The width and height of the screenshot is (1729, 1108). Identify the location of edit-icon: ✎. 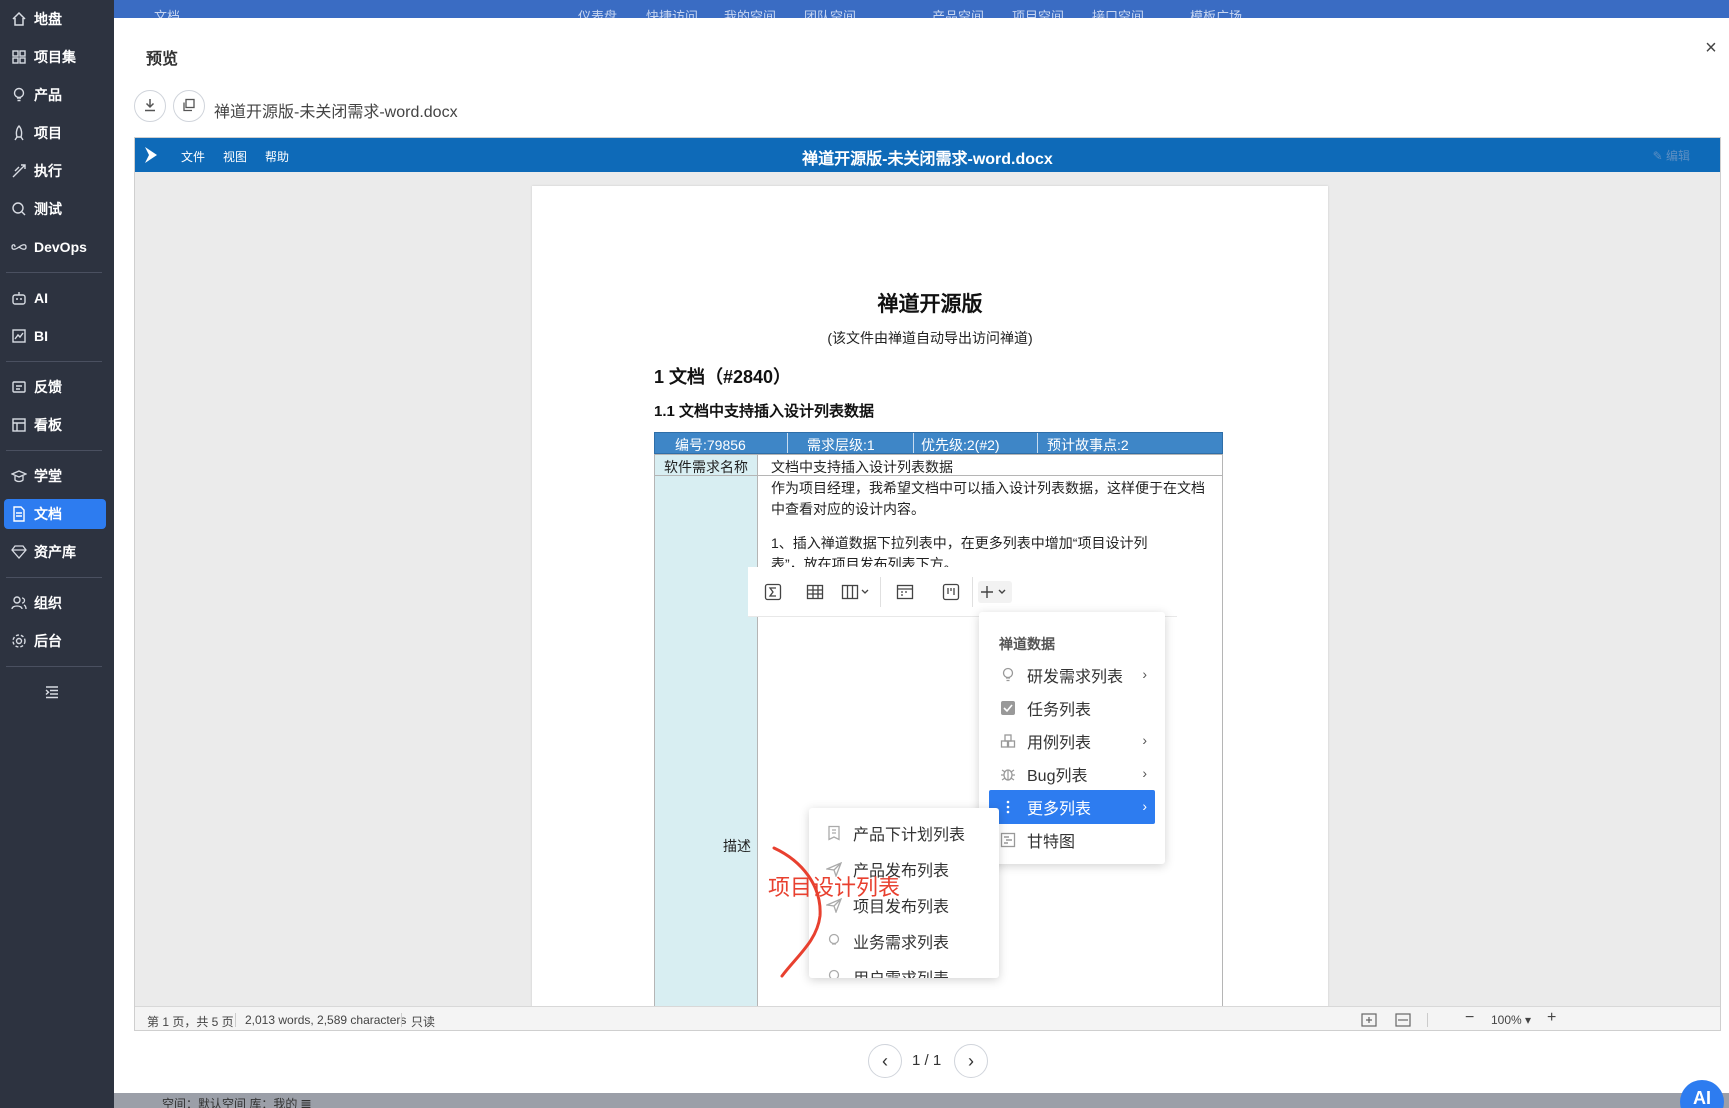
(1659, 156).